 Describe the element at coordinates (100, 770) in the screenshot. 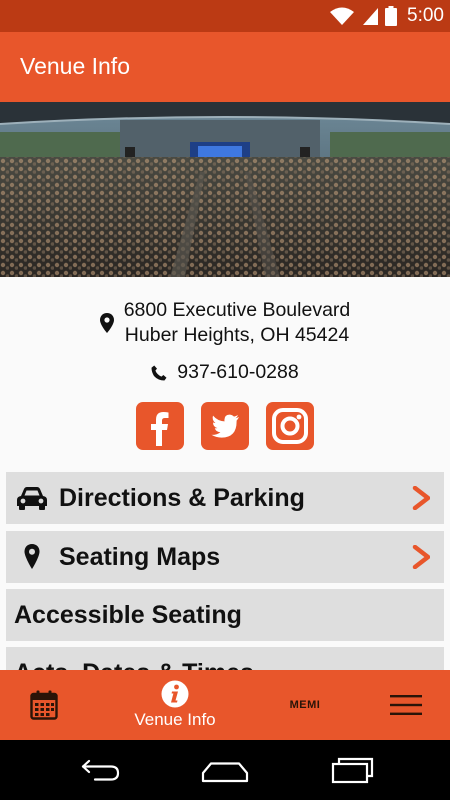

I see `back-icon` at that location.